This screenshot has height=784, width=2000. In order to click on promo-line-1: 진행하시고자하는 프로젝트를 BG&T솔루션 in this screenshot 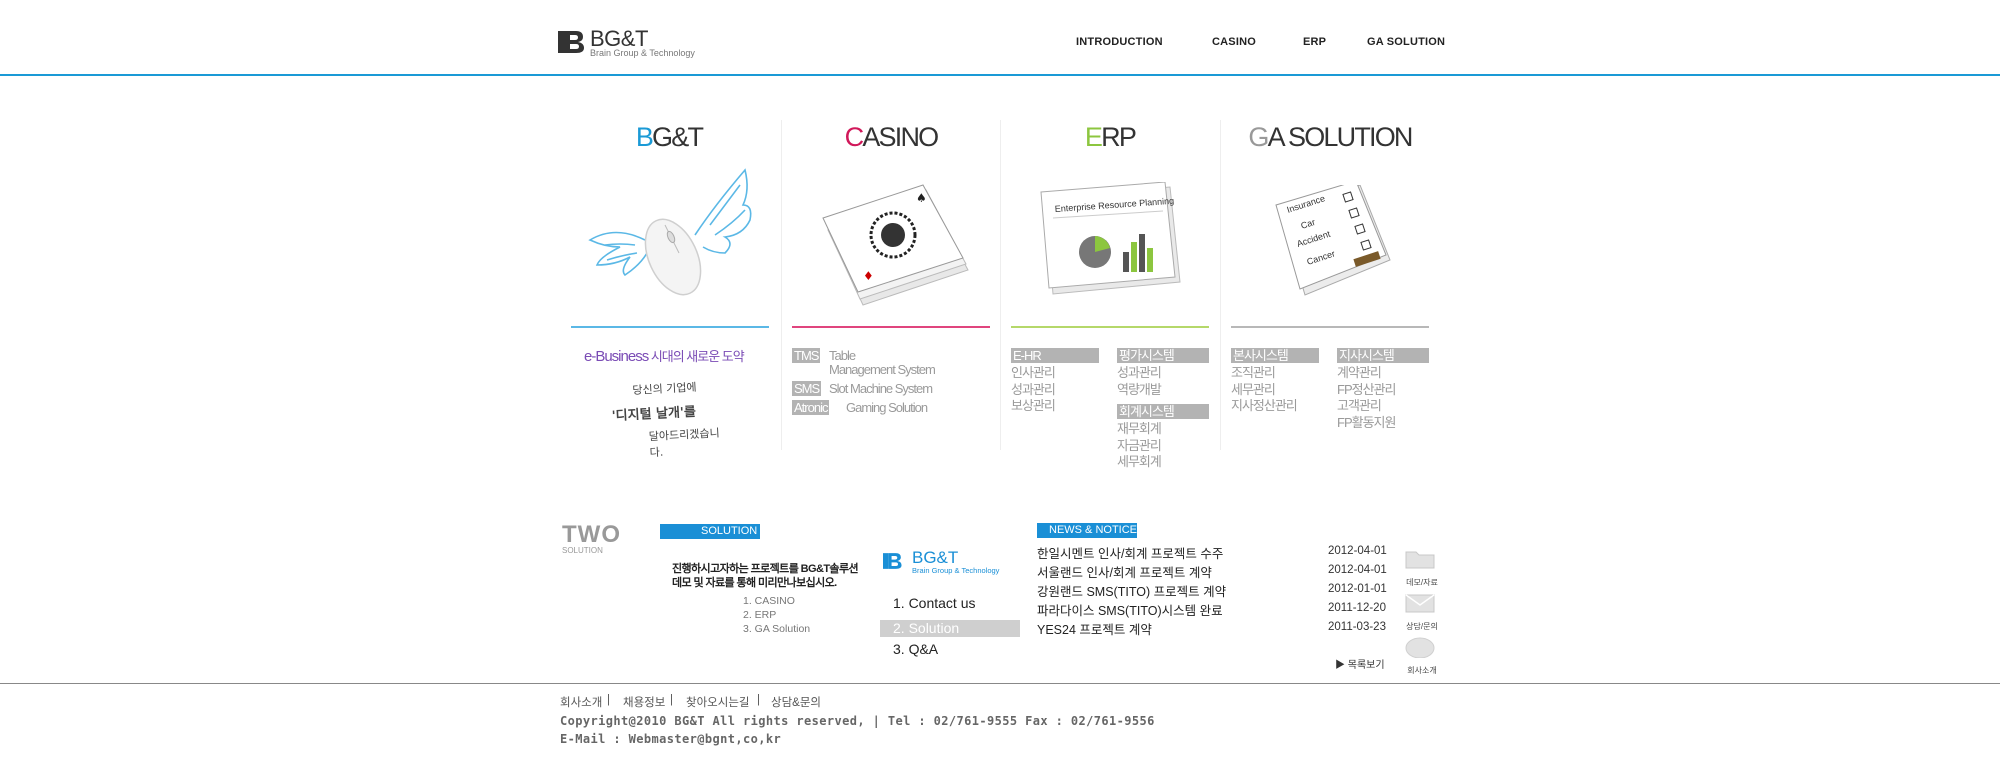, I will do `click(765, 569)`.